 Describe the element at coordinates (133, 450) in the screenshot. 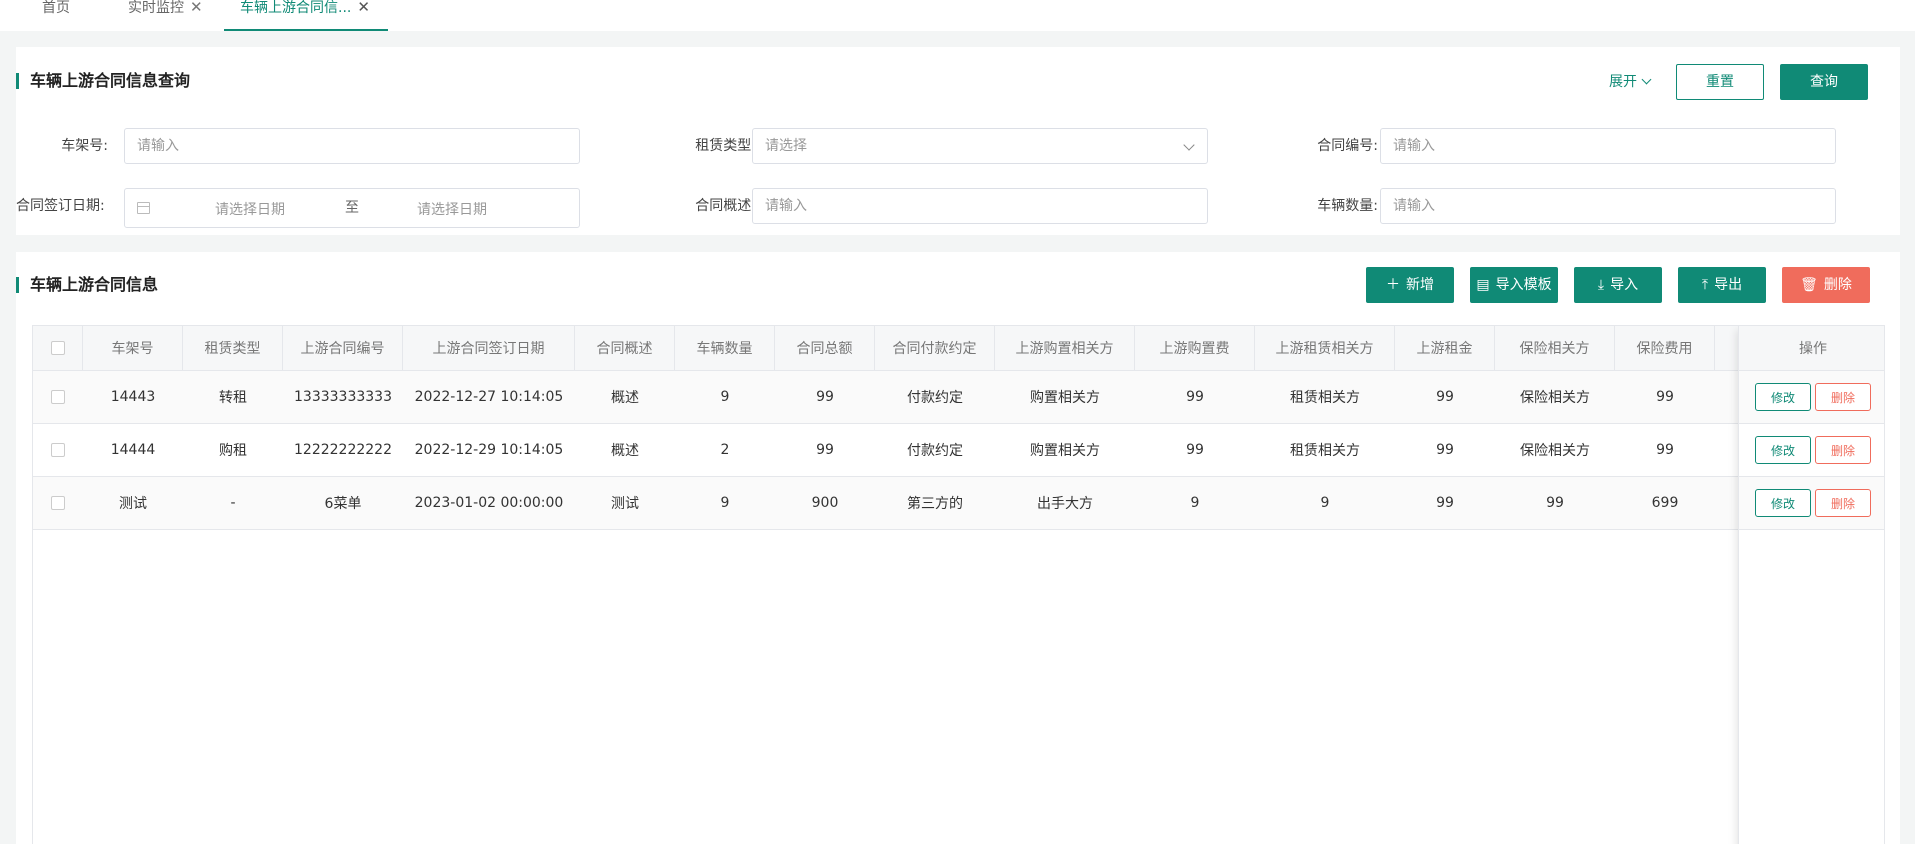

I see `cell-vin: 14444` at that location.